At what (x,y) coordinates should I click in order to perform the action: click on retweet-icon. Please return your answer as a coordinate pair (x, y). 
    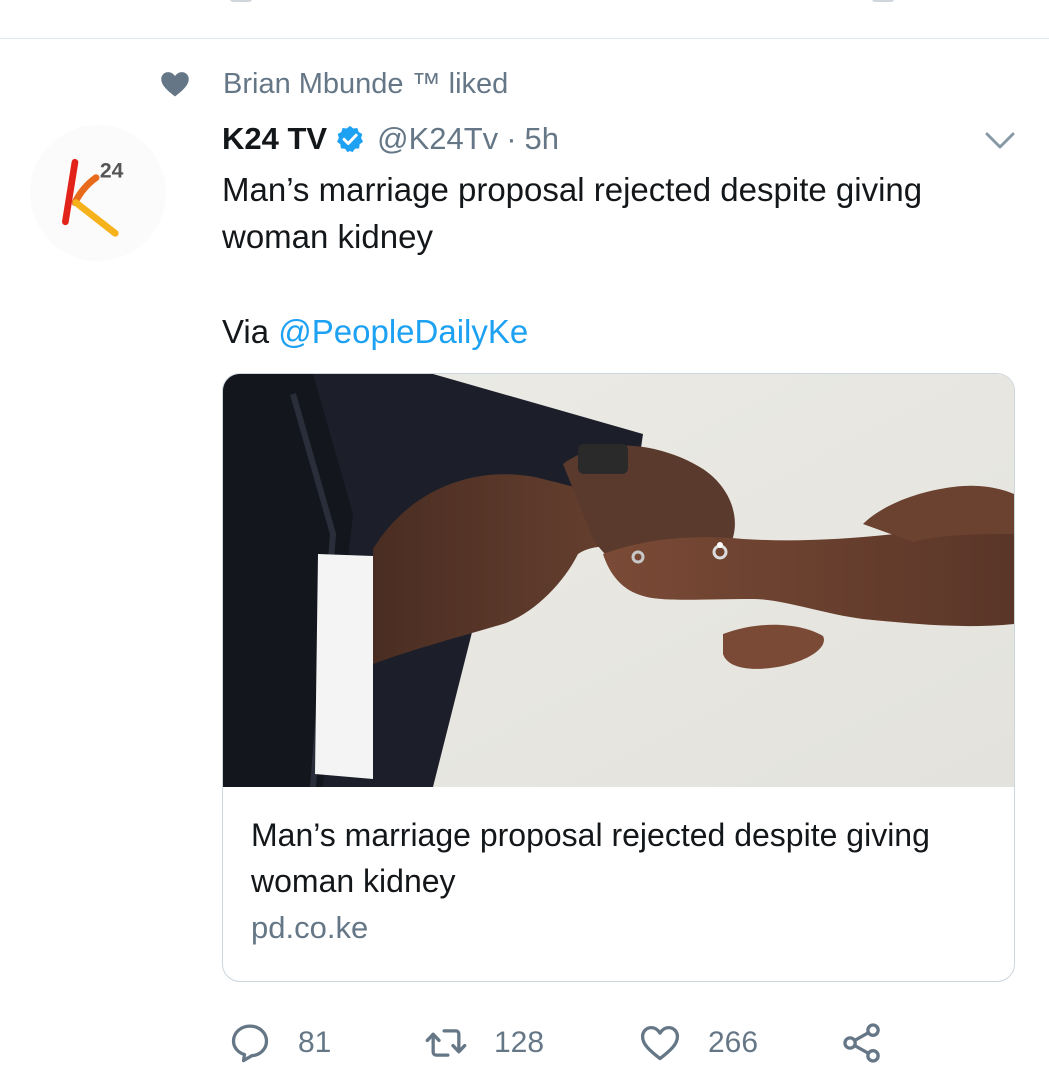
    Looking at the image, I should click on (446, 1043).